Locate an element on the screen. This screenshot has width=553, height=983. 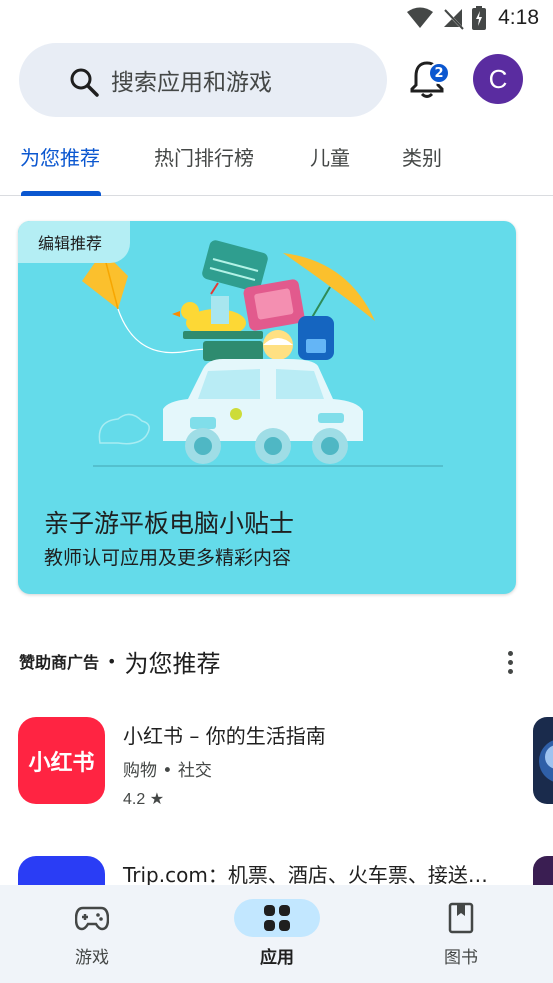
more-options-icon is located at coordinates (510, 662).